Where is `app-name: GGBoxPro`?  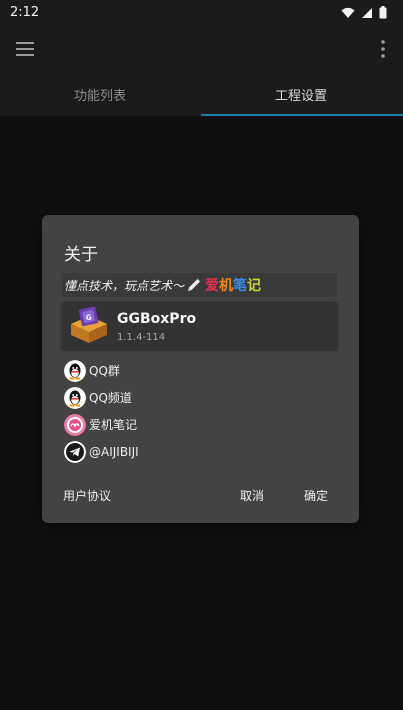 app-name: GGBoxPro is located at coordinates (157, 319).